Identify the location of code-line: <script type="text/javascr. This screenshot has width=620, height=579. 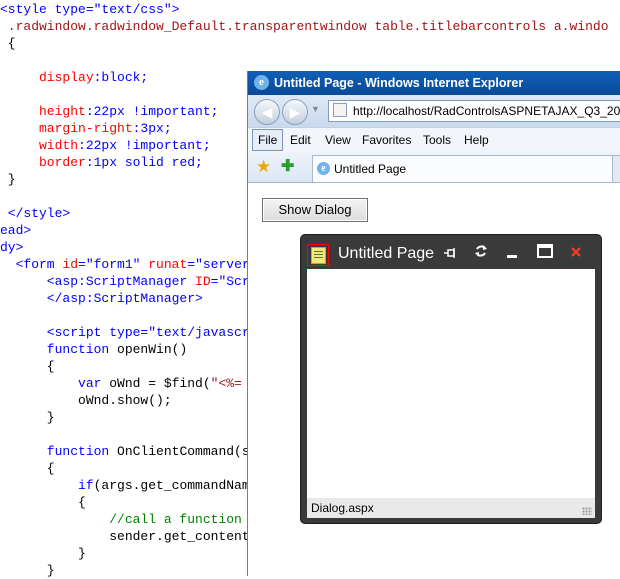
(125, 332).